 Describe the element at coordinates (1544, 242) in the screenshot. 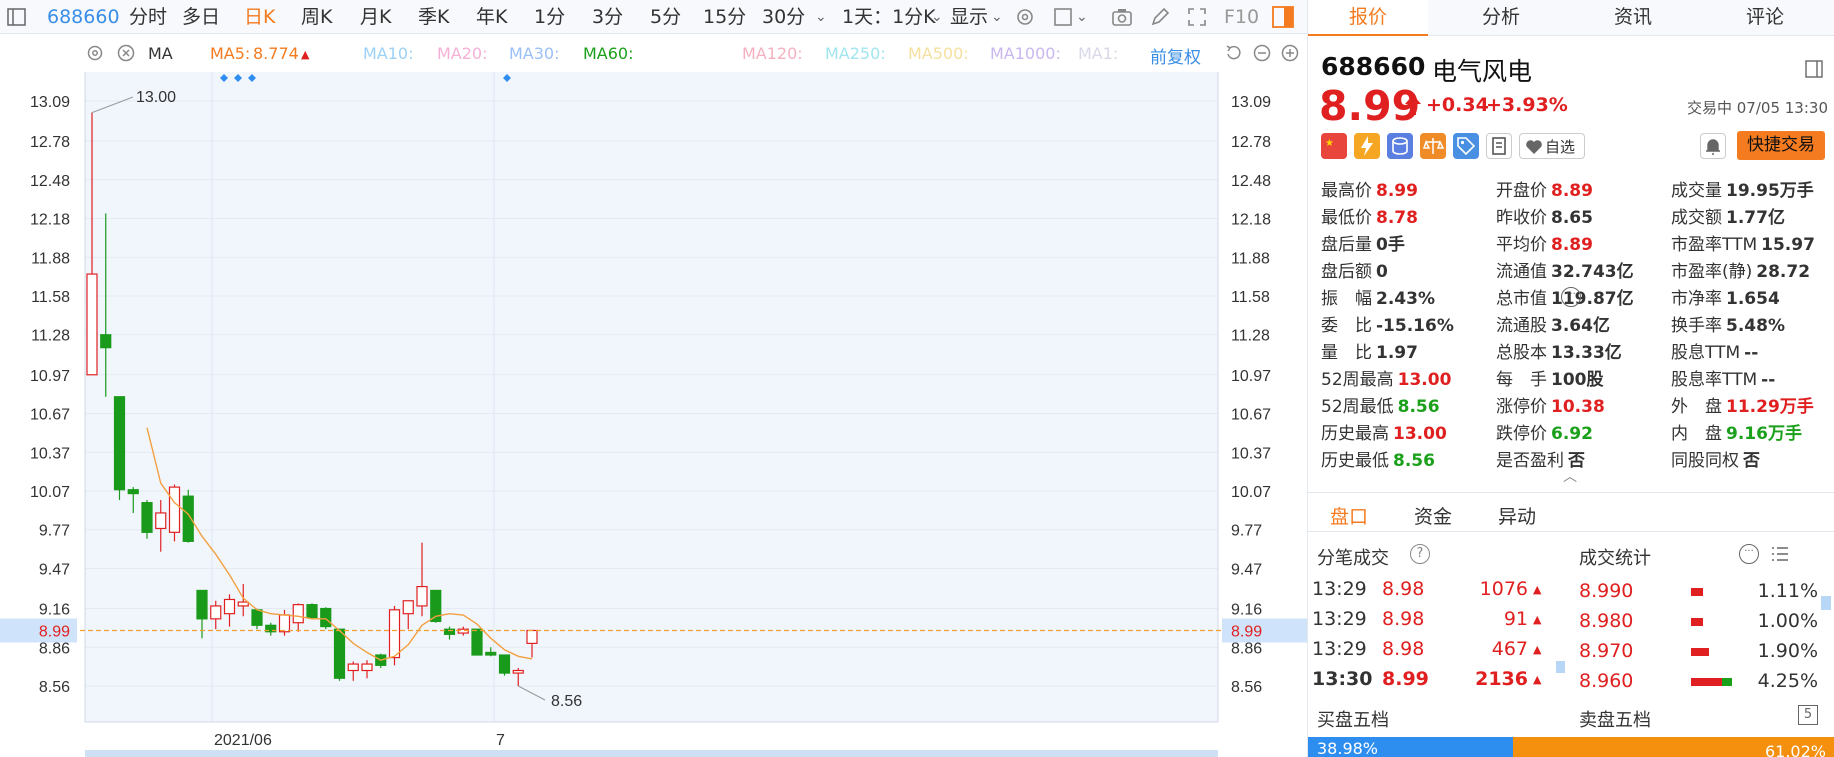

I see `quote-item: 平均价 8.89` at that location.